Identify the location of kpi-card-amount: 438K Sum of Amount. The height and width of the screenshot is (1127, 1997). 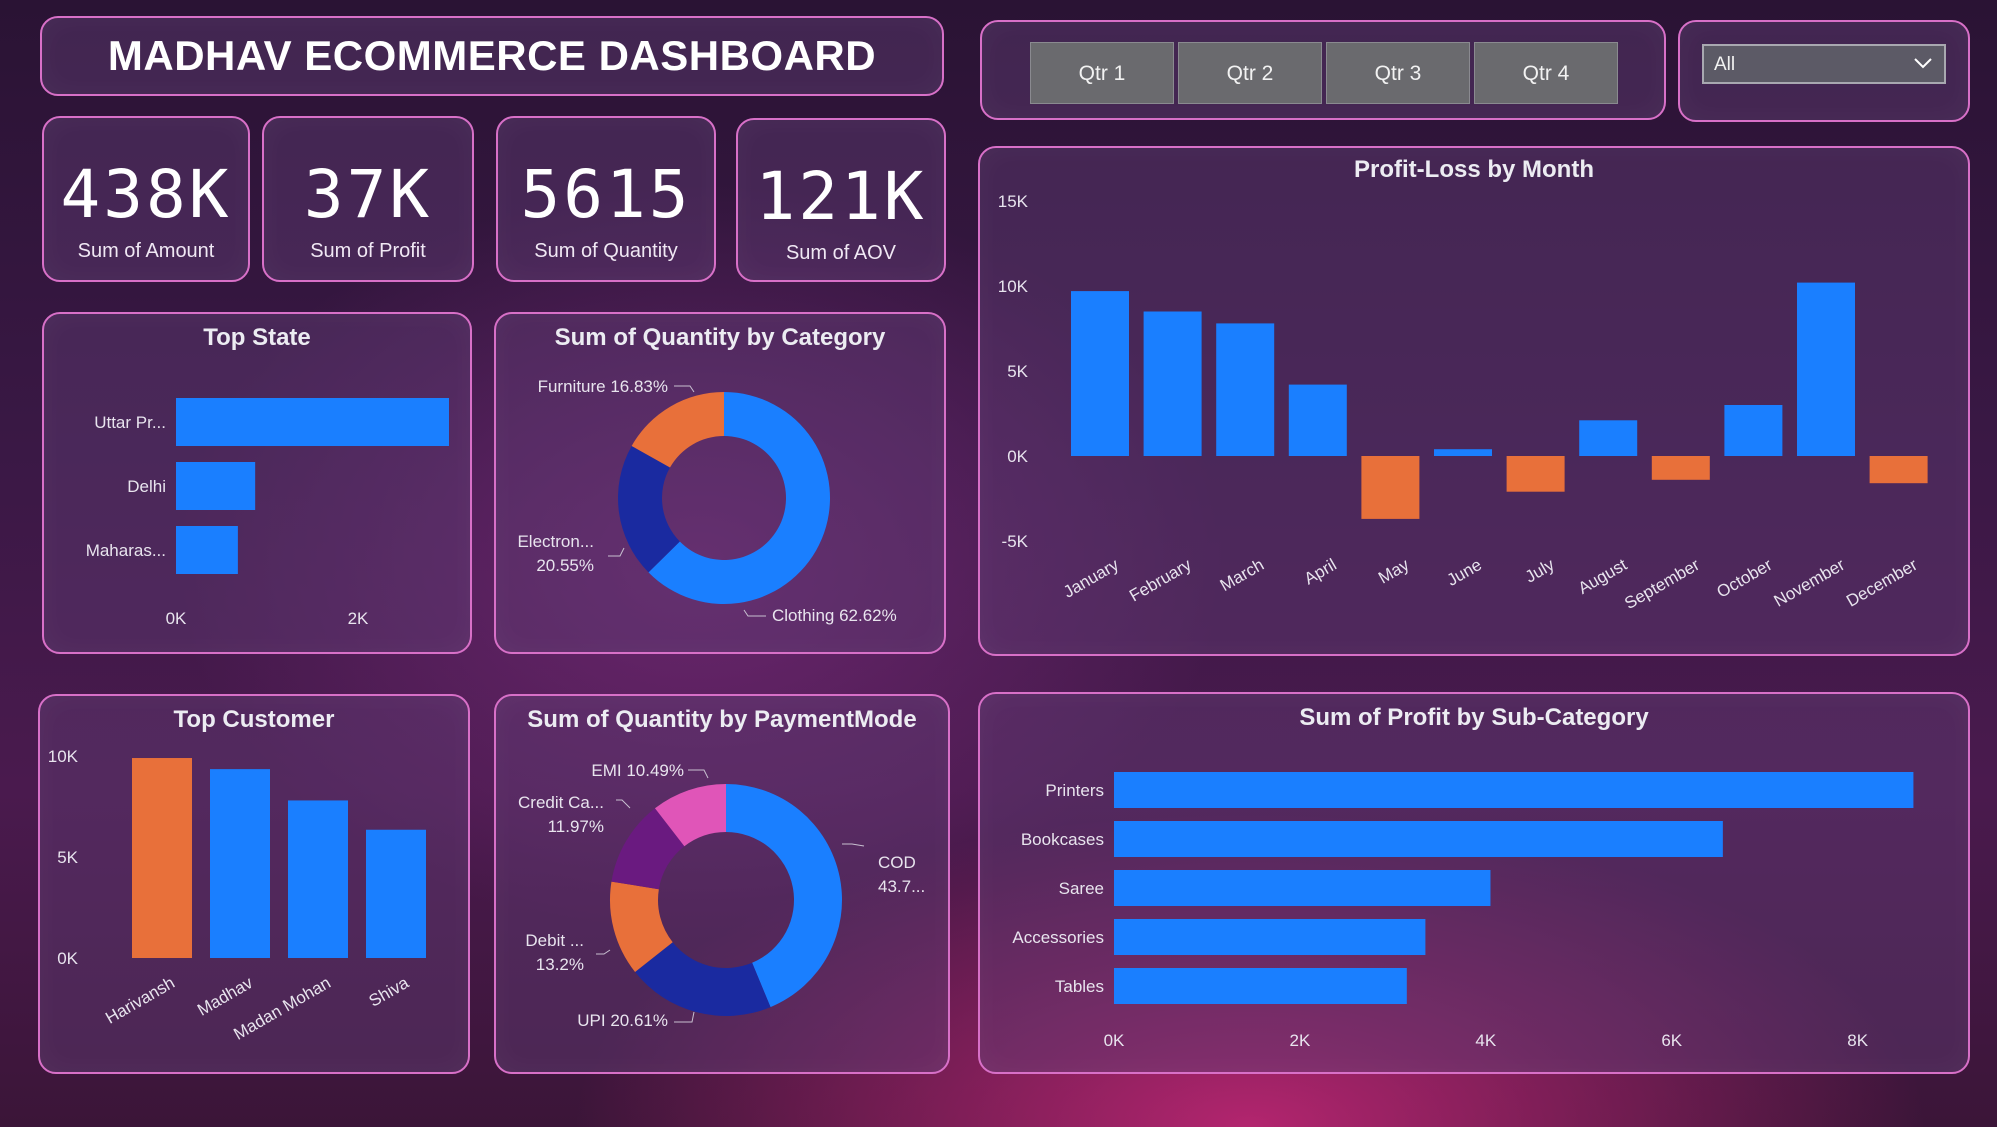
(146, 199).